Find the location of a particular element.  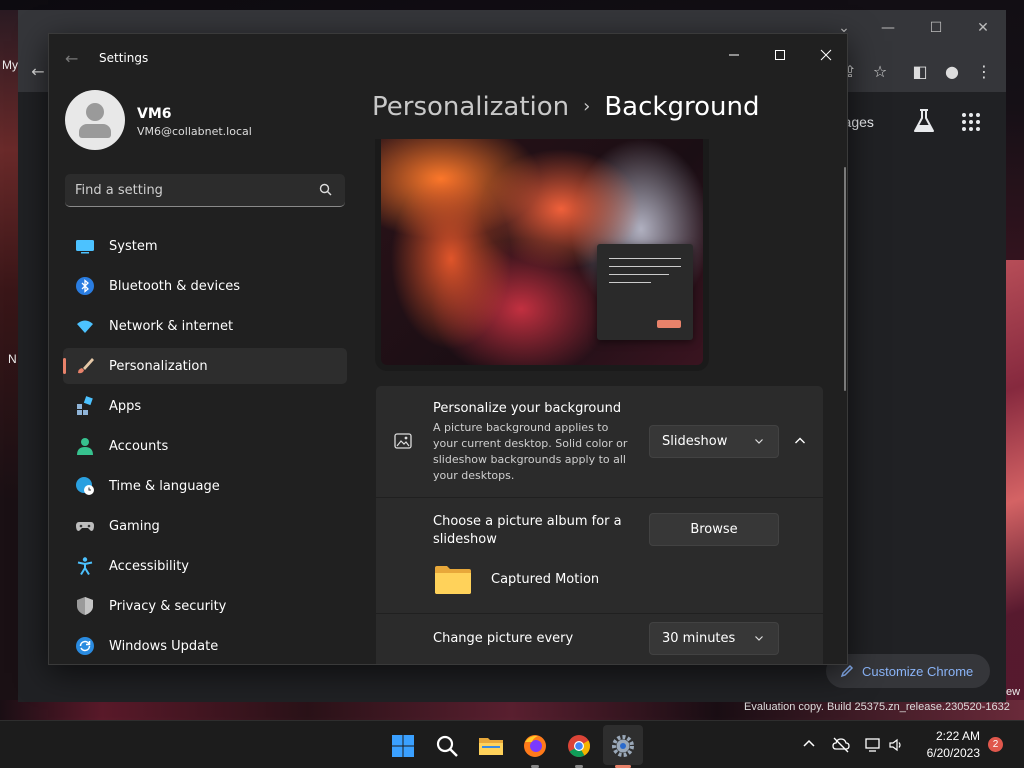

clock-time: 2:22 AM is located at coordinates (955, 736).